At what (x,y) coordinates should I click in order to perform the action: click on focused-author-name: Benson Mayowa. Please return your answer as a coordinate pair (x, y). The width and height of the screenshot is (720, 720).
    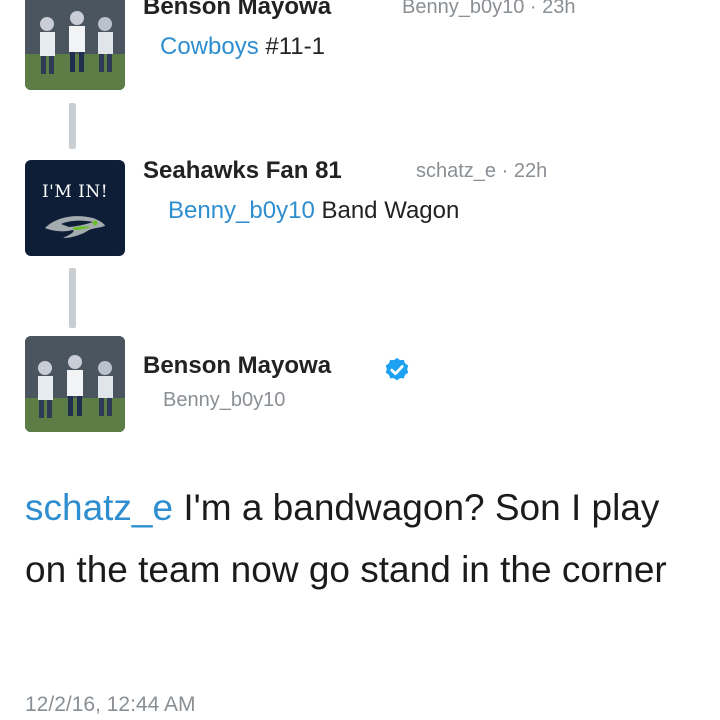
    Looking at the image, I should click on (237, 366).